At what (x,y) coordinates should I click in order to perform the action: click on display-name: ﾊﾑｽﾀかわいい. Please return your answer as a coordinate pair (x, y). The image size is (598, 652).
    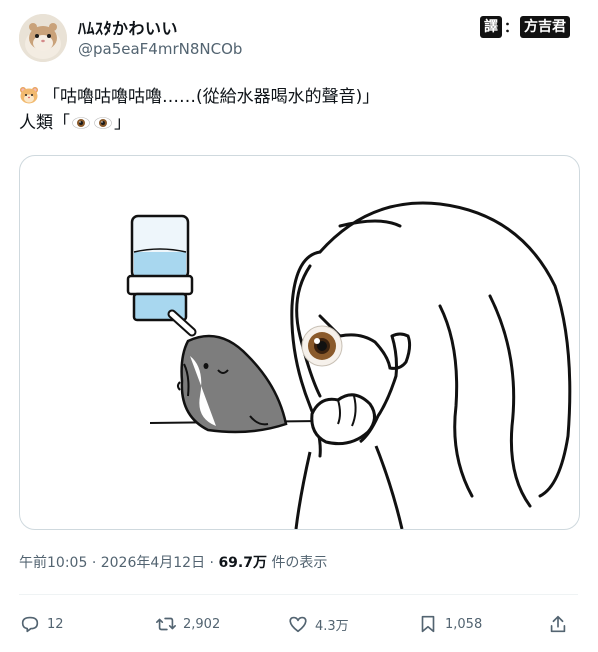
    Looking at the image, I should click on (128, 27).